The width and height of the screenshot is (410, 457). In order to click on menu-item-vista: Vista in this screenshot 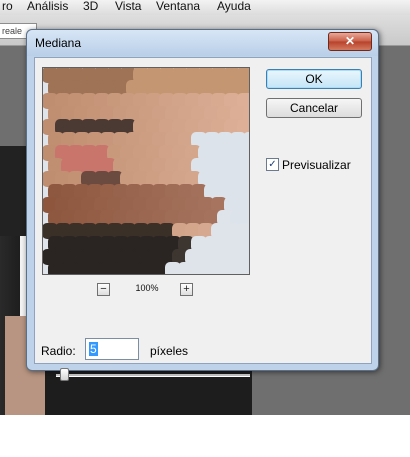, I will do `click(128, 6)`.